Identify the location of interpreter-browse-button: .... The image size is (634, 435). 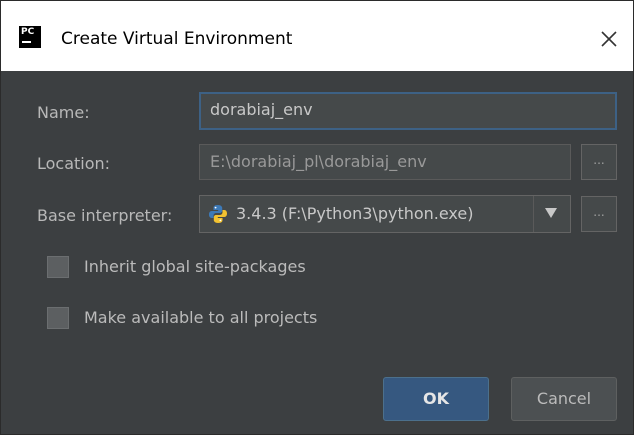
(599, 214).